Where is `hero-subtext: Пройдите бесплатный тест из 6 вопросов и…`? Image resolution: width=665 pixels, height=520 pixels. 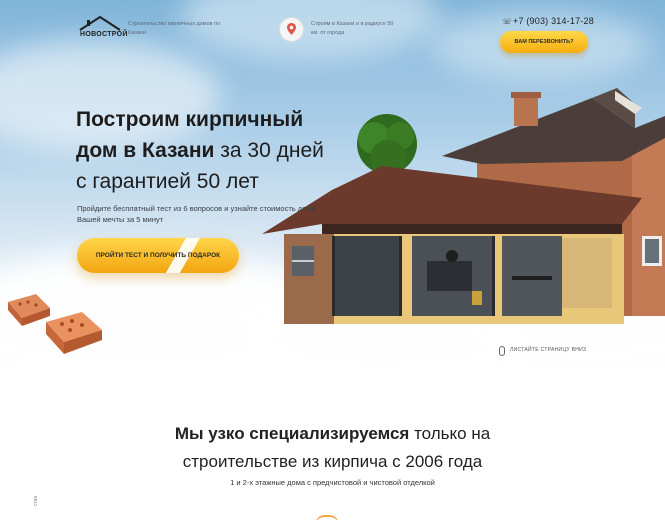
hero-subtext: Пройдите бесплатный тест из 6 вопросов и… is located at coordinates (196, 214).